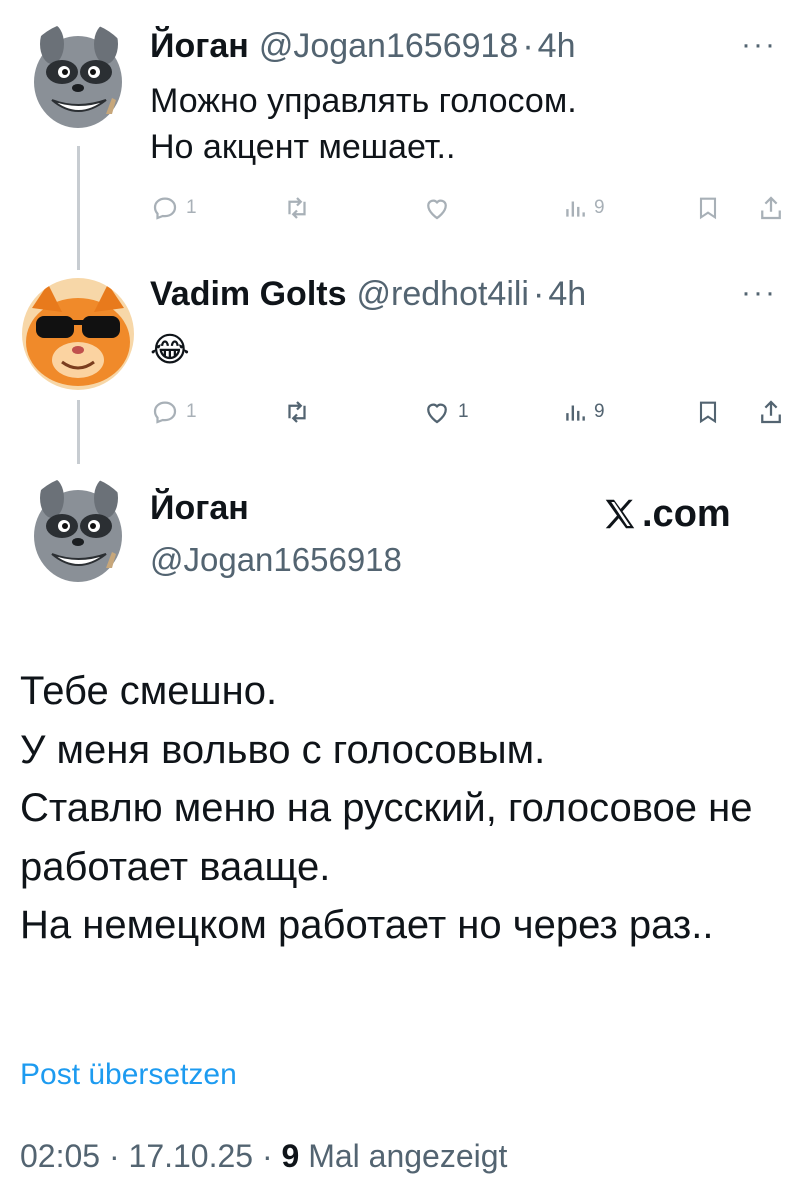  Describe the element at coordinates (686, 513) in the screenshot. I see `brand-text: .com` at that location.